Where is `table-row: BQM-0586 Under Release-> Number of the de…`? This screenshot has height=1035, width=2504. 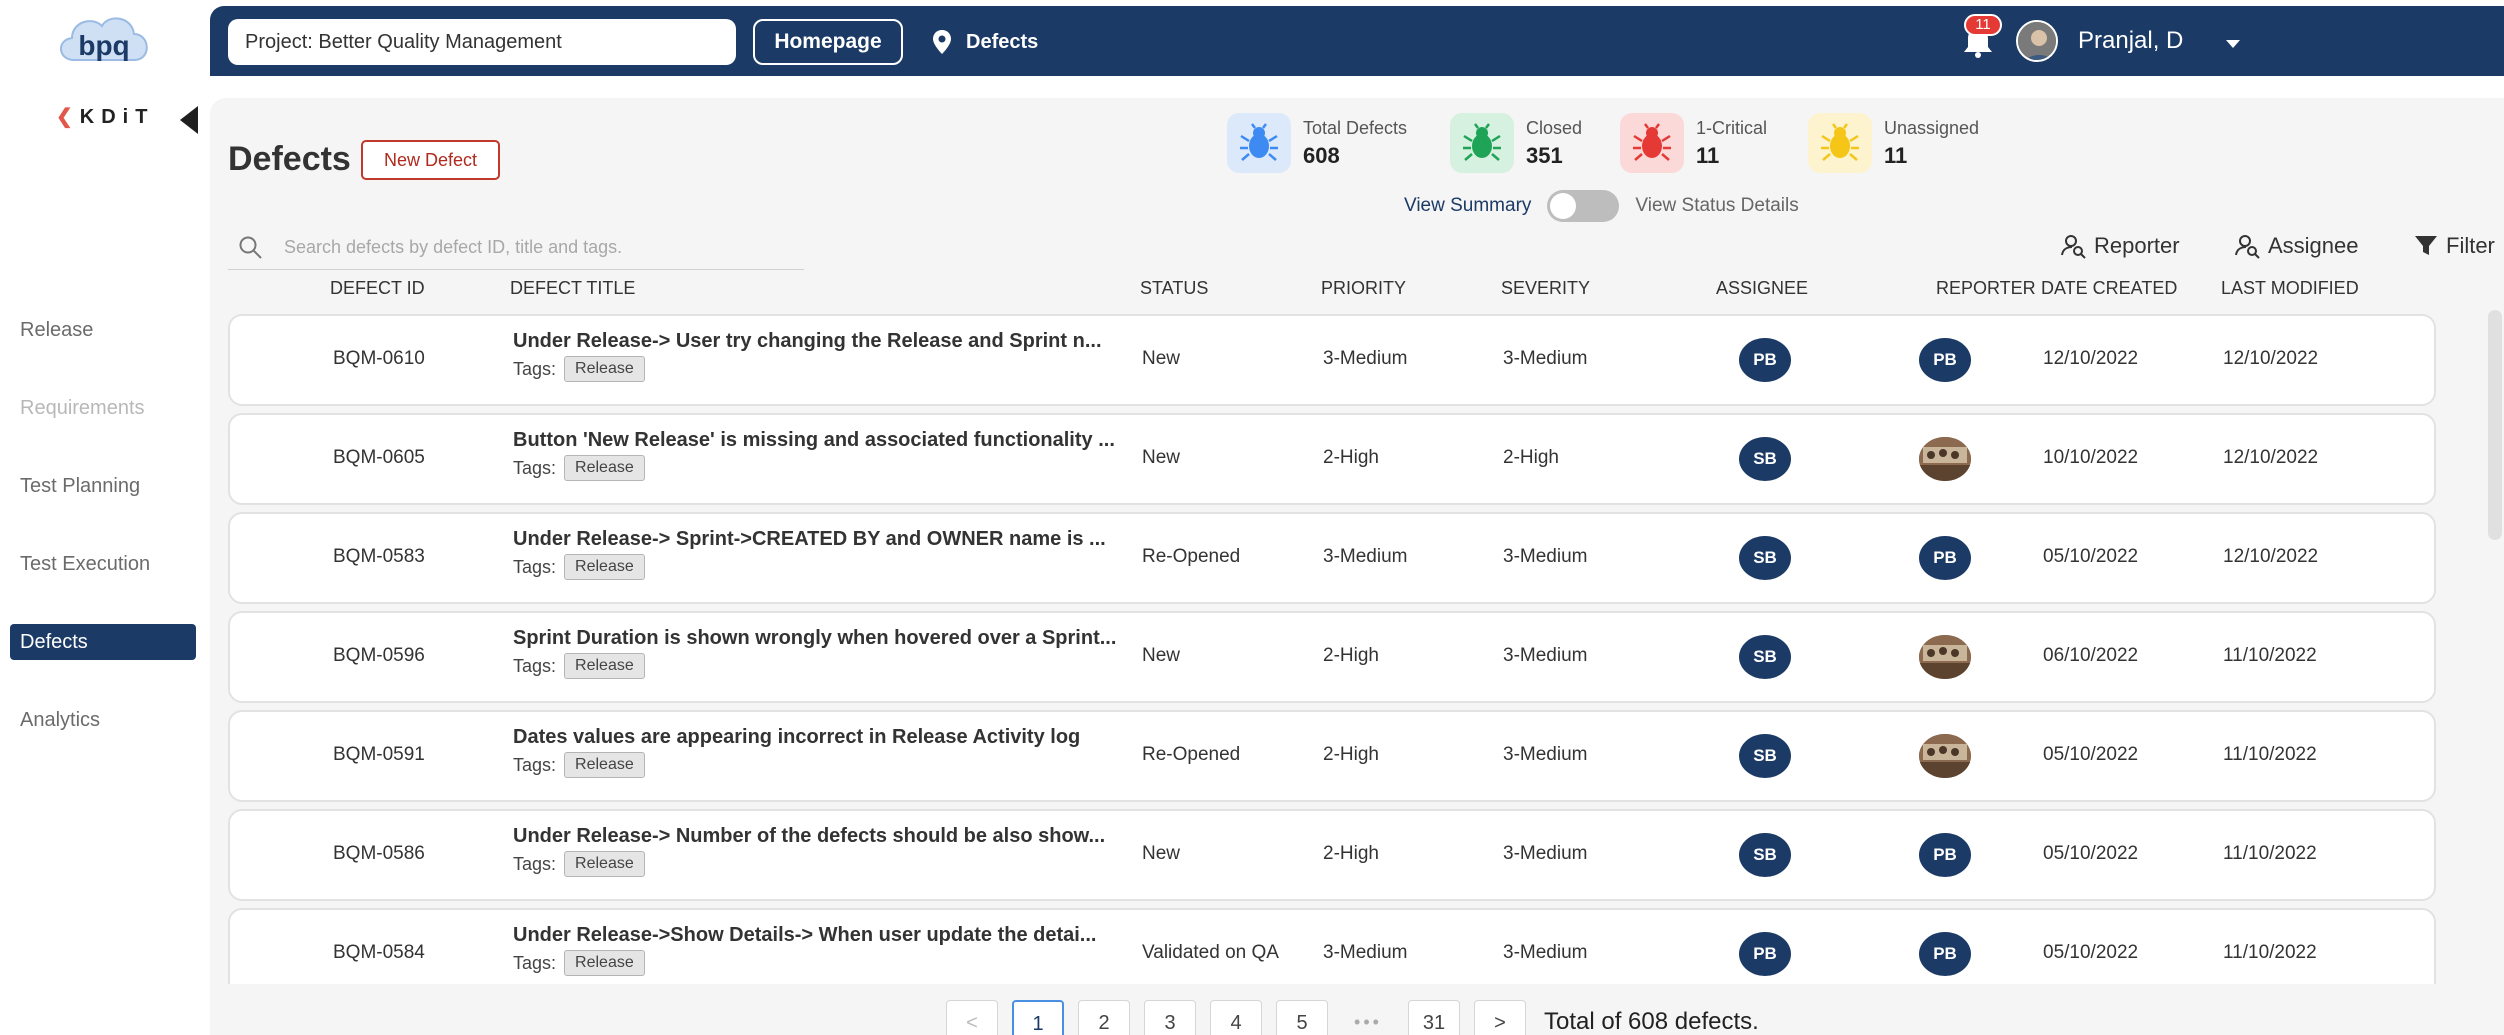
table-row: BQM-0586 Under Release-> Number of the de… is located at coordinates (1332, 855).